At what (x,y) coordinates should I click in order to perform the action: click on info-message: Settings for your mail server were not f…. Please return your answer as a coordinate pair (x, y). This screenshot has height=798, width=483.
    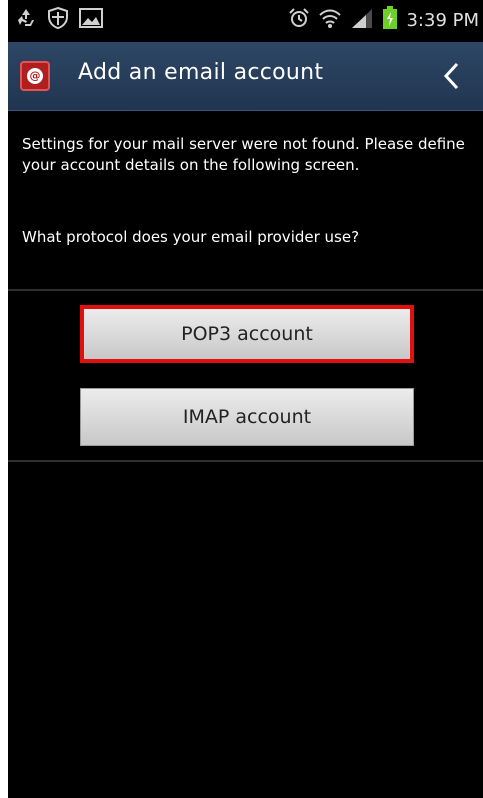
    Looking at the image, I should click on (243, 154).